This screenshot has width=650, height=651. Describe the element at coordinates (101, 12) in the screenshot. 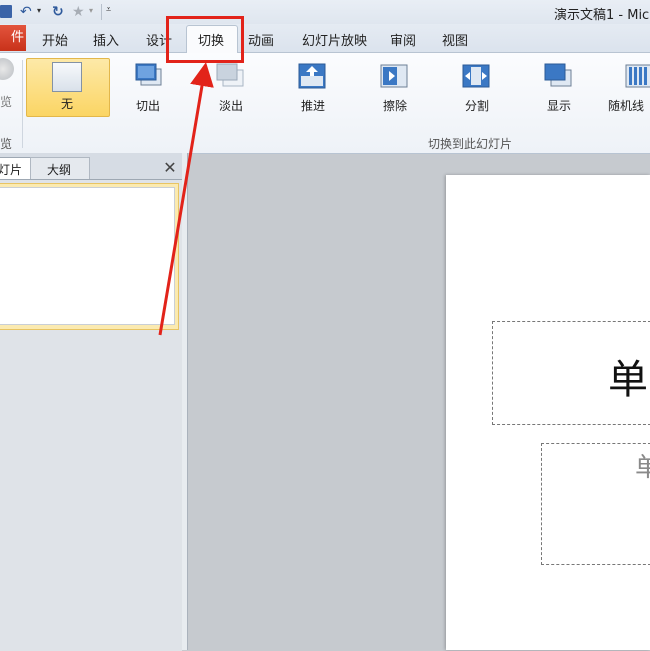

I see `divider` at that location.